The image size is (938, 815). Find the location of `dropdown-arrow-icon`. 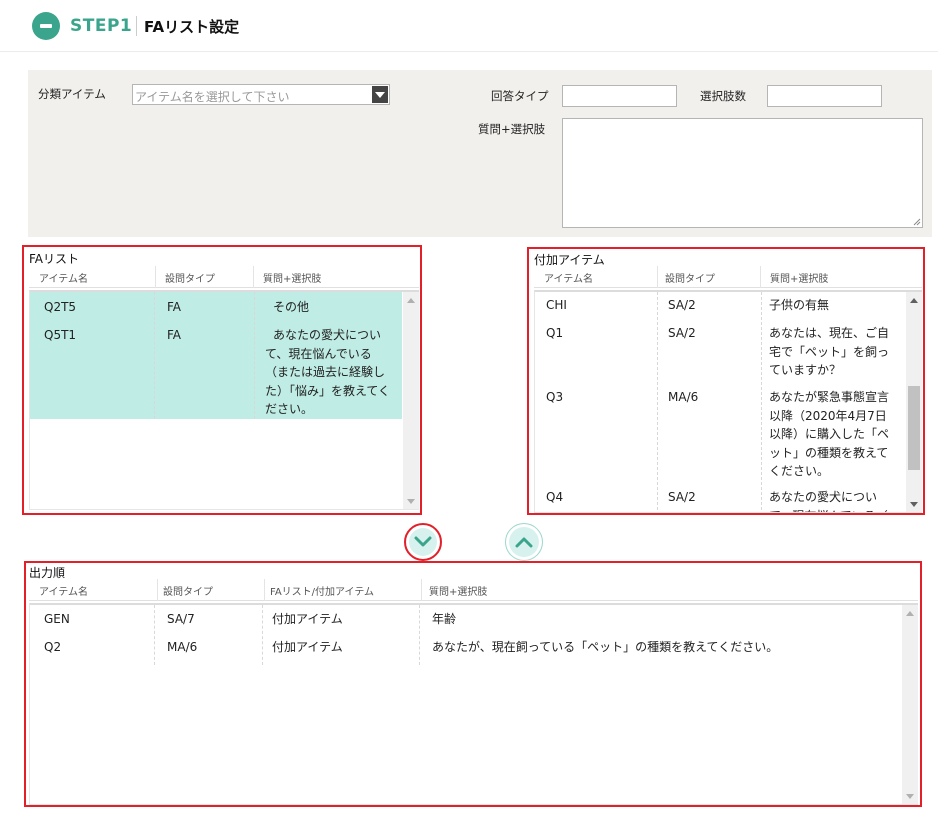

dropdown-arrow-icon is located at coordinates (380, 94).